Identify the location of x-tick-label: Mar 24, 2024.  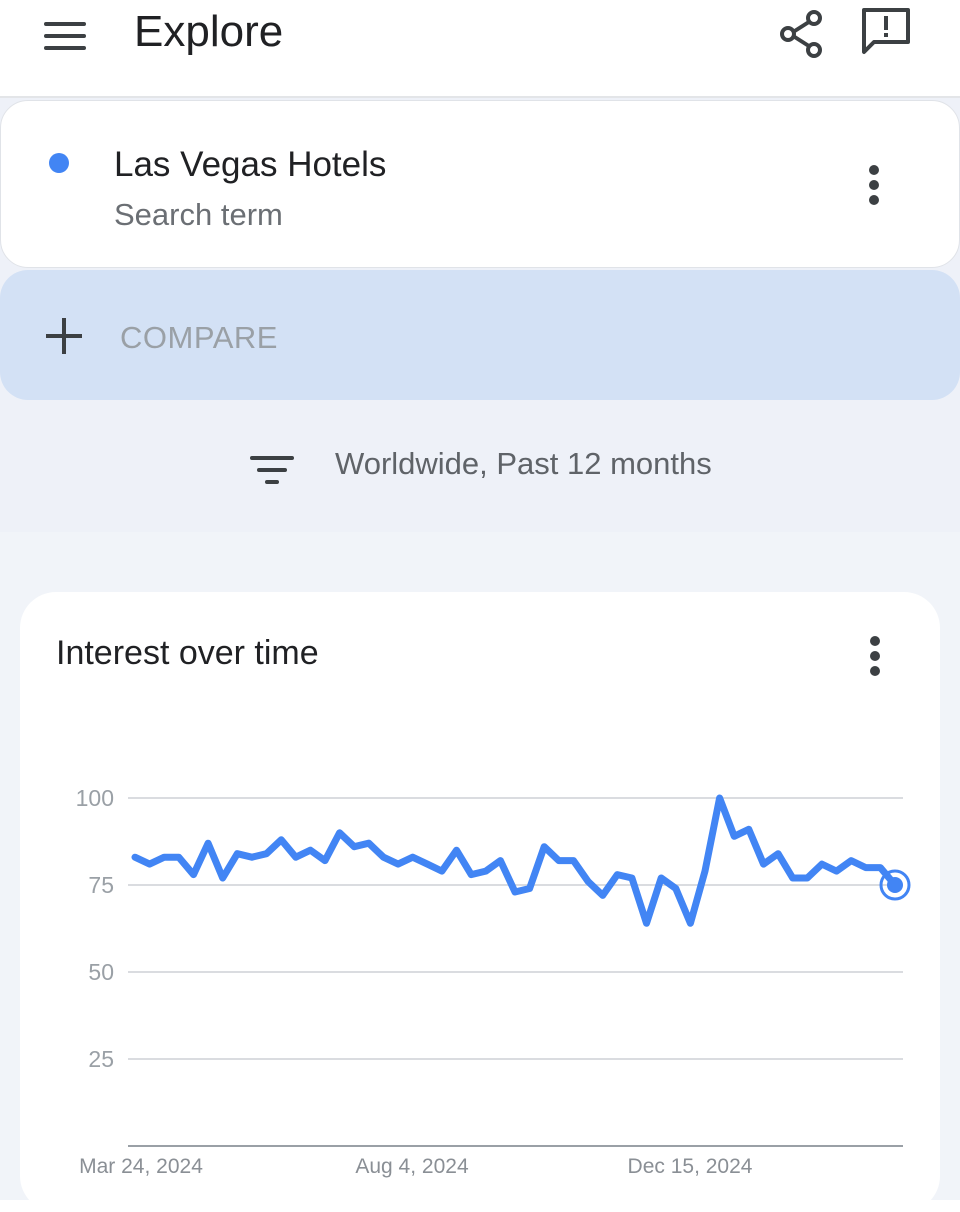
(141, 1166).